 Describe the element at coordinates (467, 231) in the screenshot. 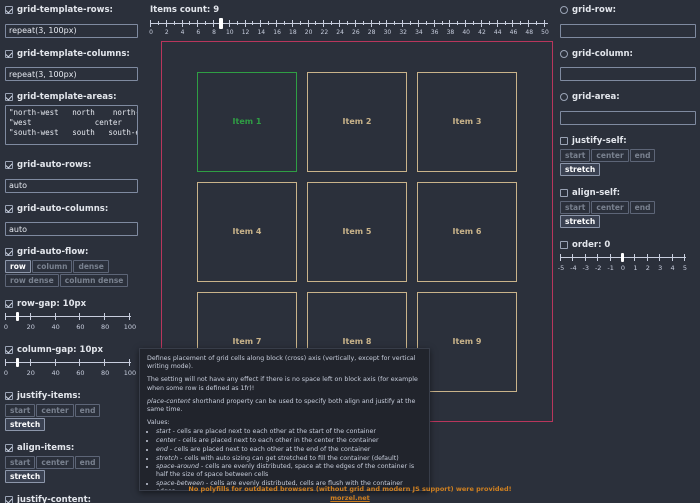

I see `grid-item-6: Item 6` at that location.